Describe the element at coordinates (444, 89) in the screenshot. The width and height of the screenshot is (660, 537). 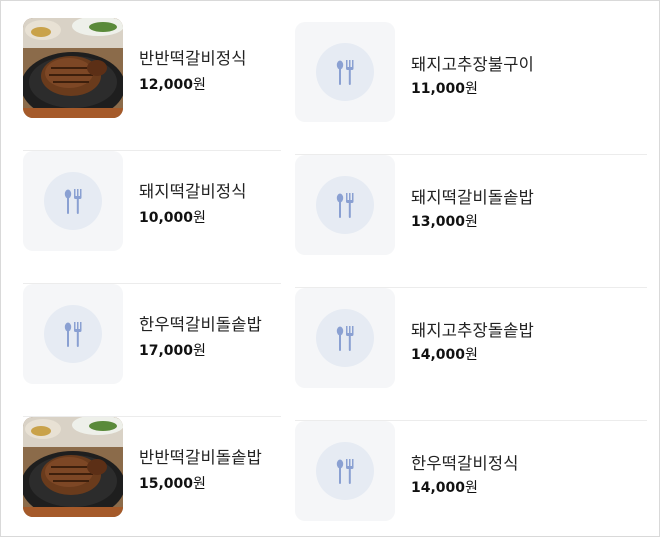
I see `menu-item-price: 11,000원` at that location.